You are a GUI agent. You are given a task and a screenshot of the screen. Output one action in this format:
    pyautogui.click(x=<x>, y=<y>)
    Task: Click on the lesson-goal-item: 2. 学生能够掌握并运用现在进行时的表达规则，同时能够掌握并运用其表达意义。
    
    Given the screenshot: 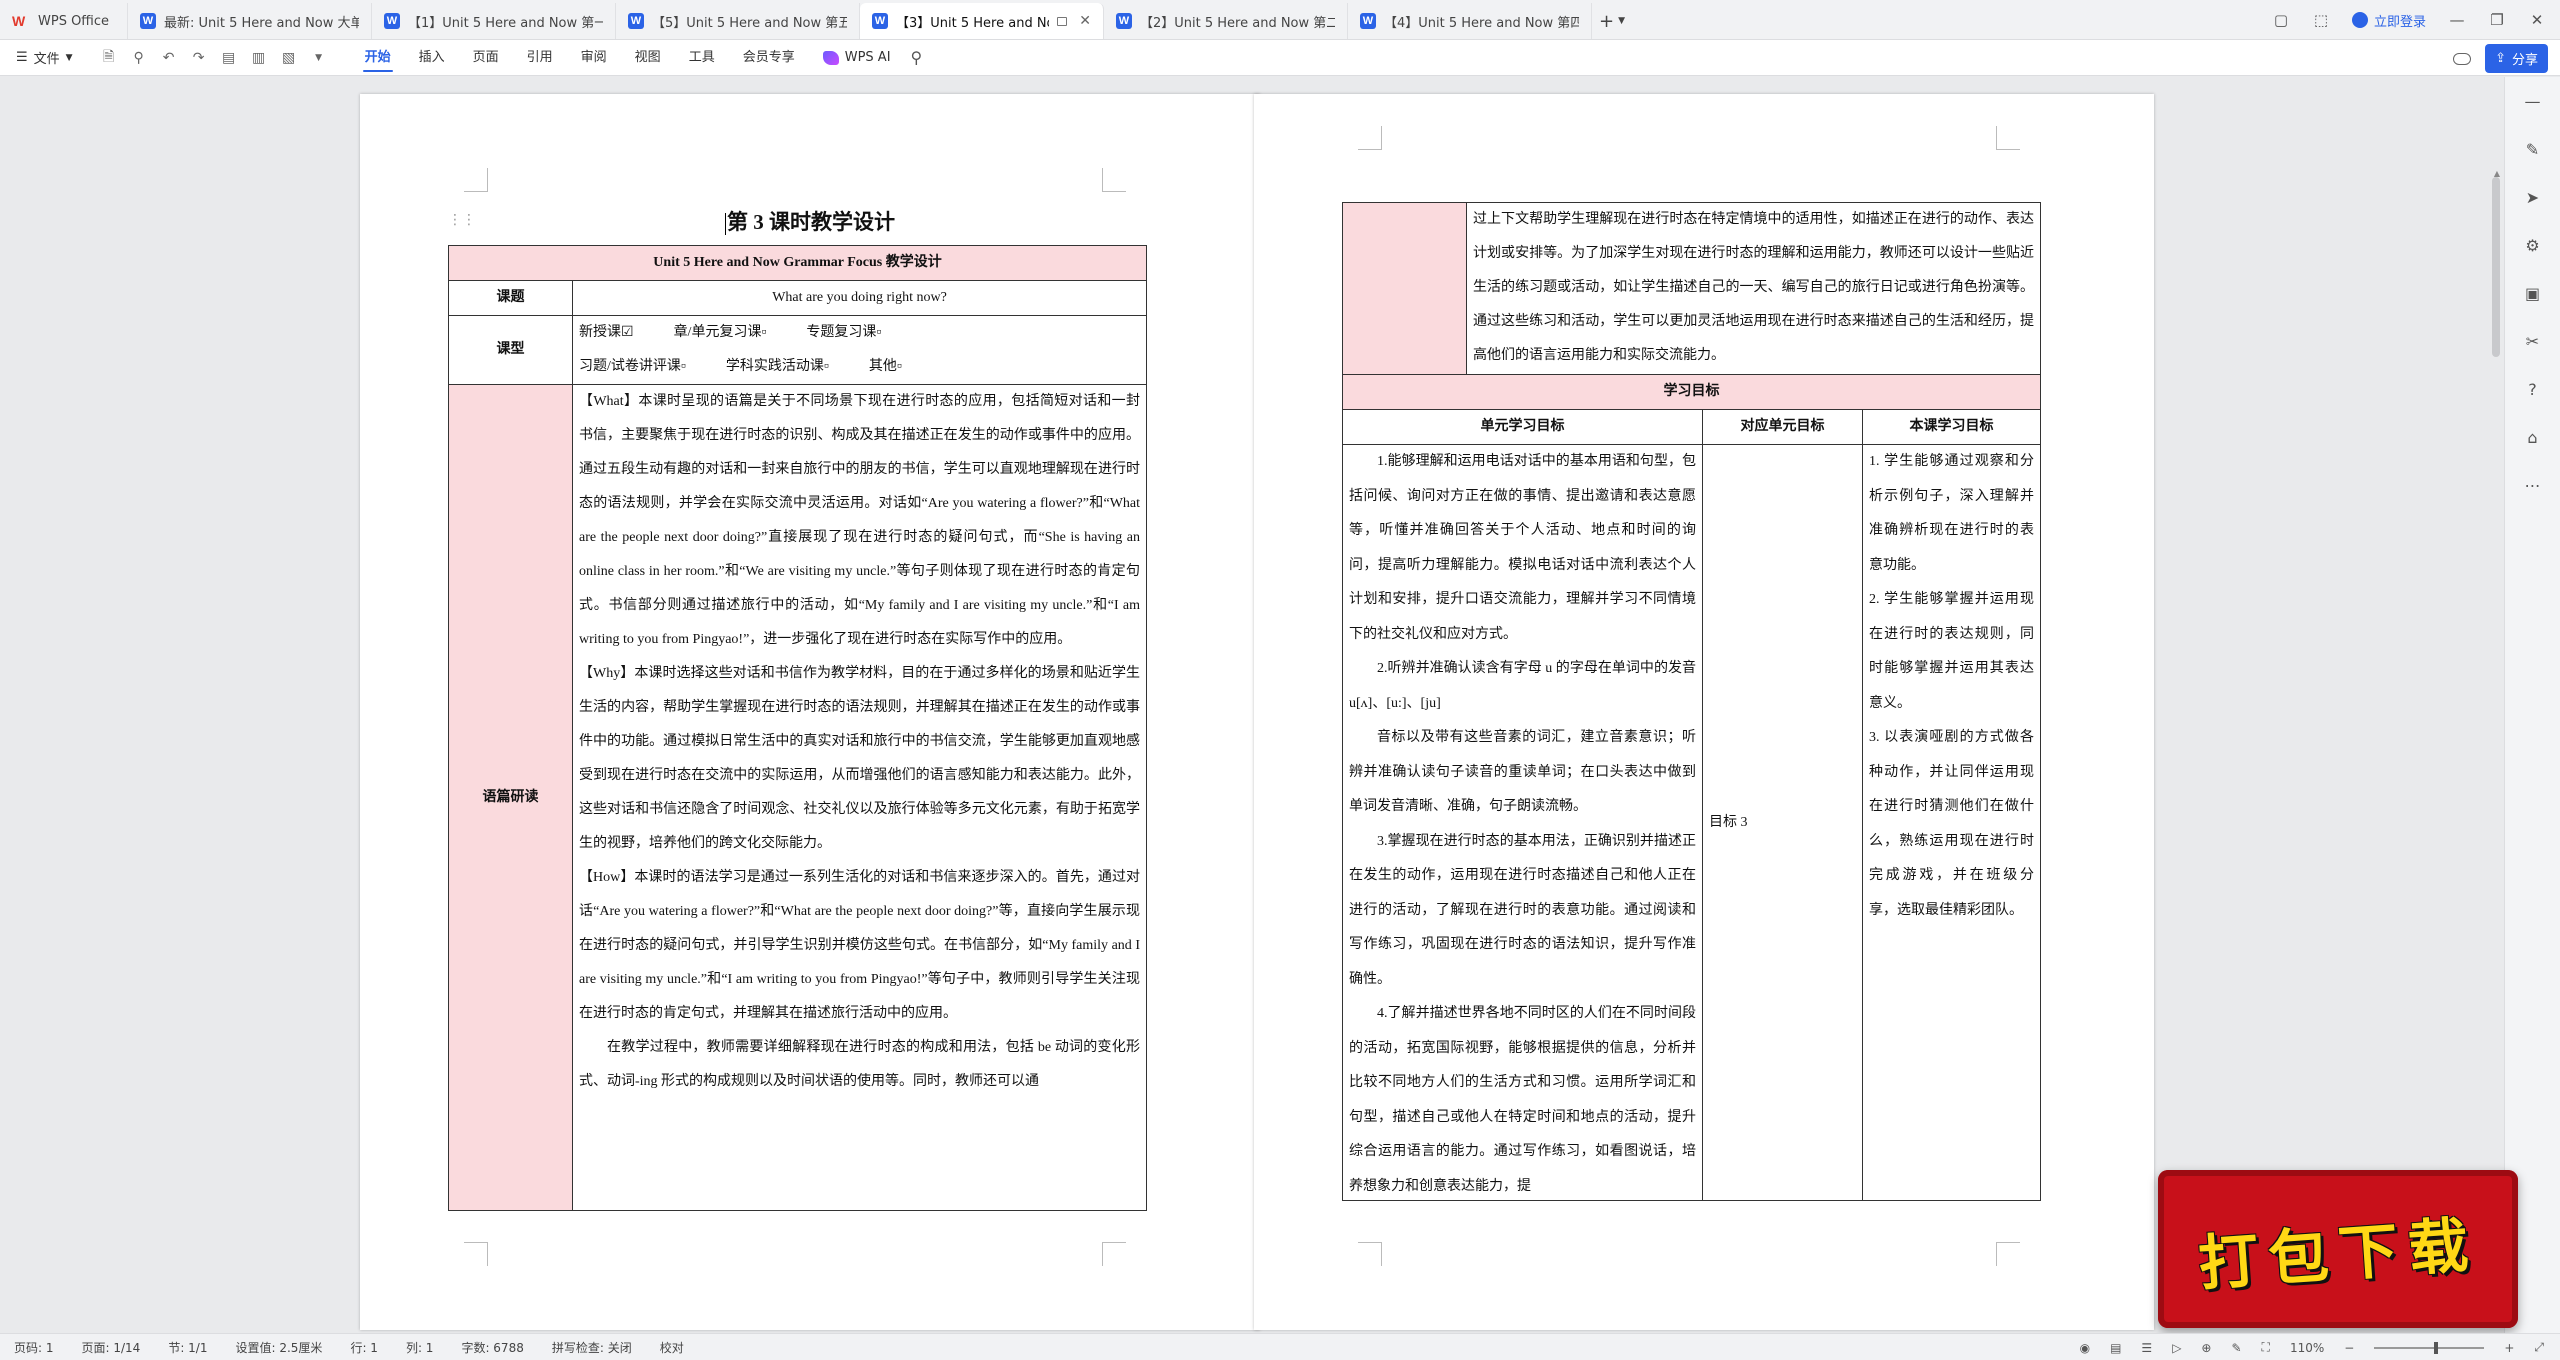 What is the action you would take?
    pyautogui.click(x=1951, y=651)
    